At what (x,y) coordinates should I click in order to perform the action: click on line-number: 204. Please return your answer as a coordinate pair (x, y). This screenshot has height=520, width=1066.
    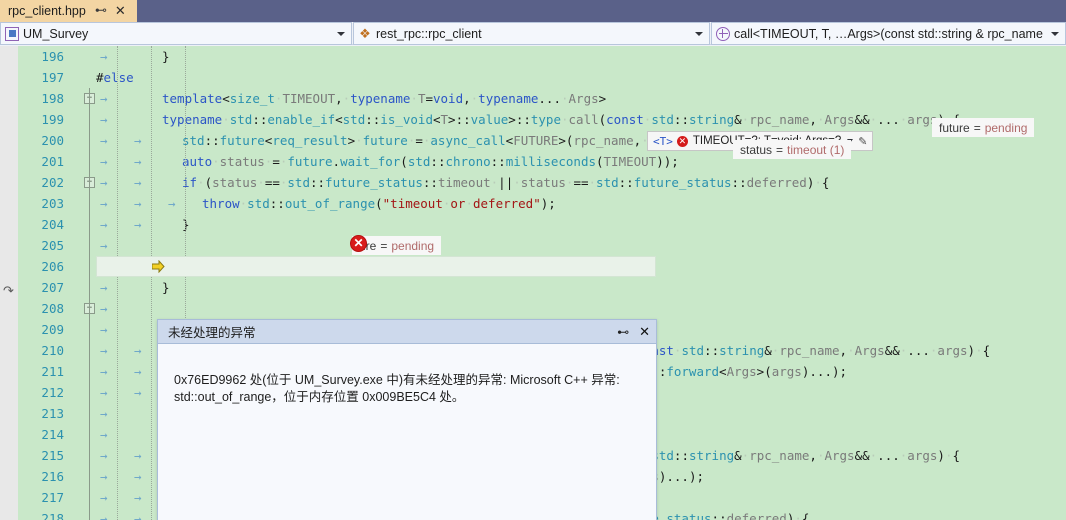
    Looking at the image, I should click on (52, 224).